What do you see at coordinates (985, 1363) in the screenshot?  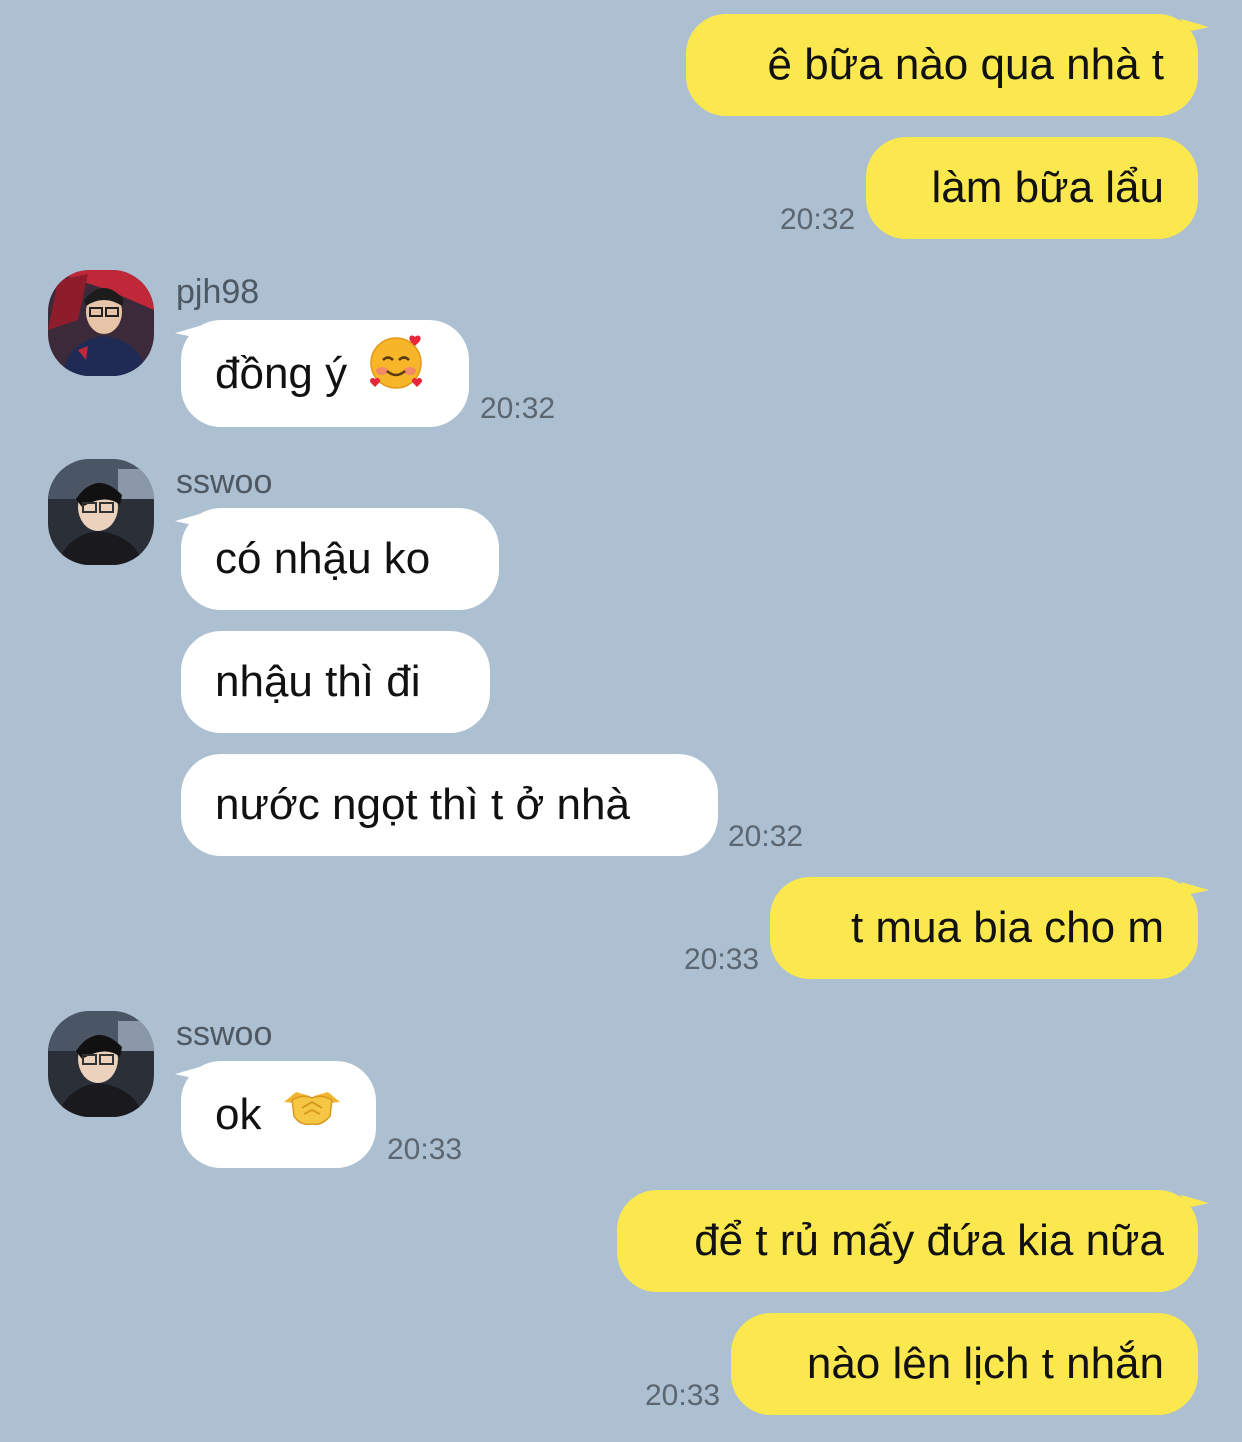 I see `message-text: nào lên lịch t nhắn` at bounding box center [985, 1363].